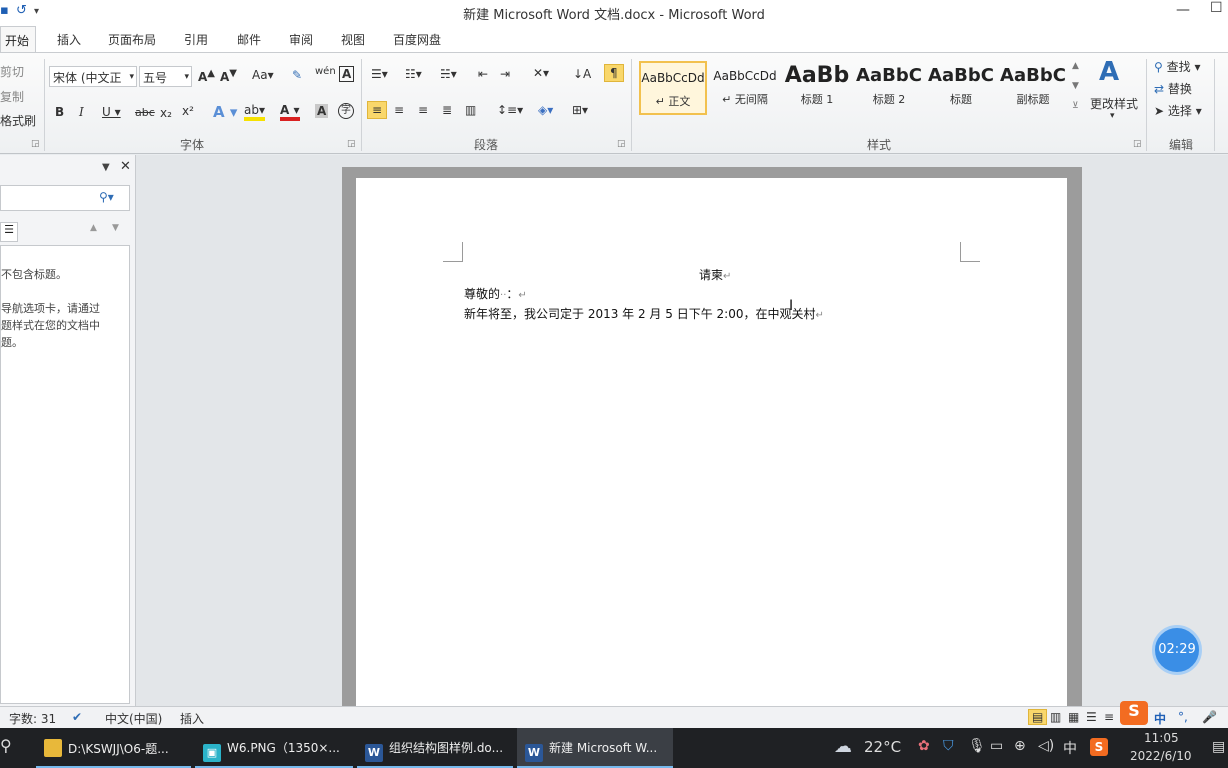 Image resolution: width=1228 pixels, height=768 pixels. I want to click on grow-font-icon: A▲, so click(206, 76).